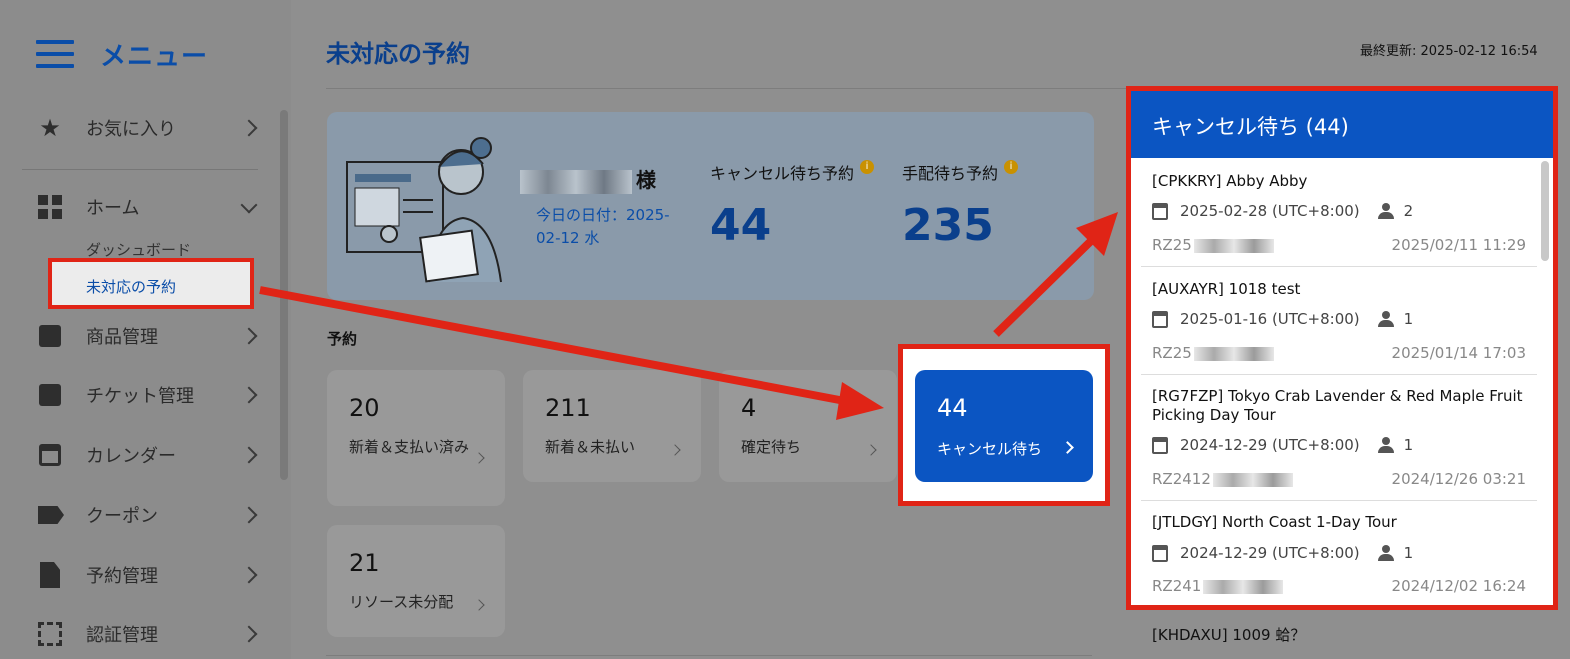  I want to click on card-count: 20, so click(364, 408).